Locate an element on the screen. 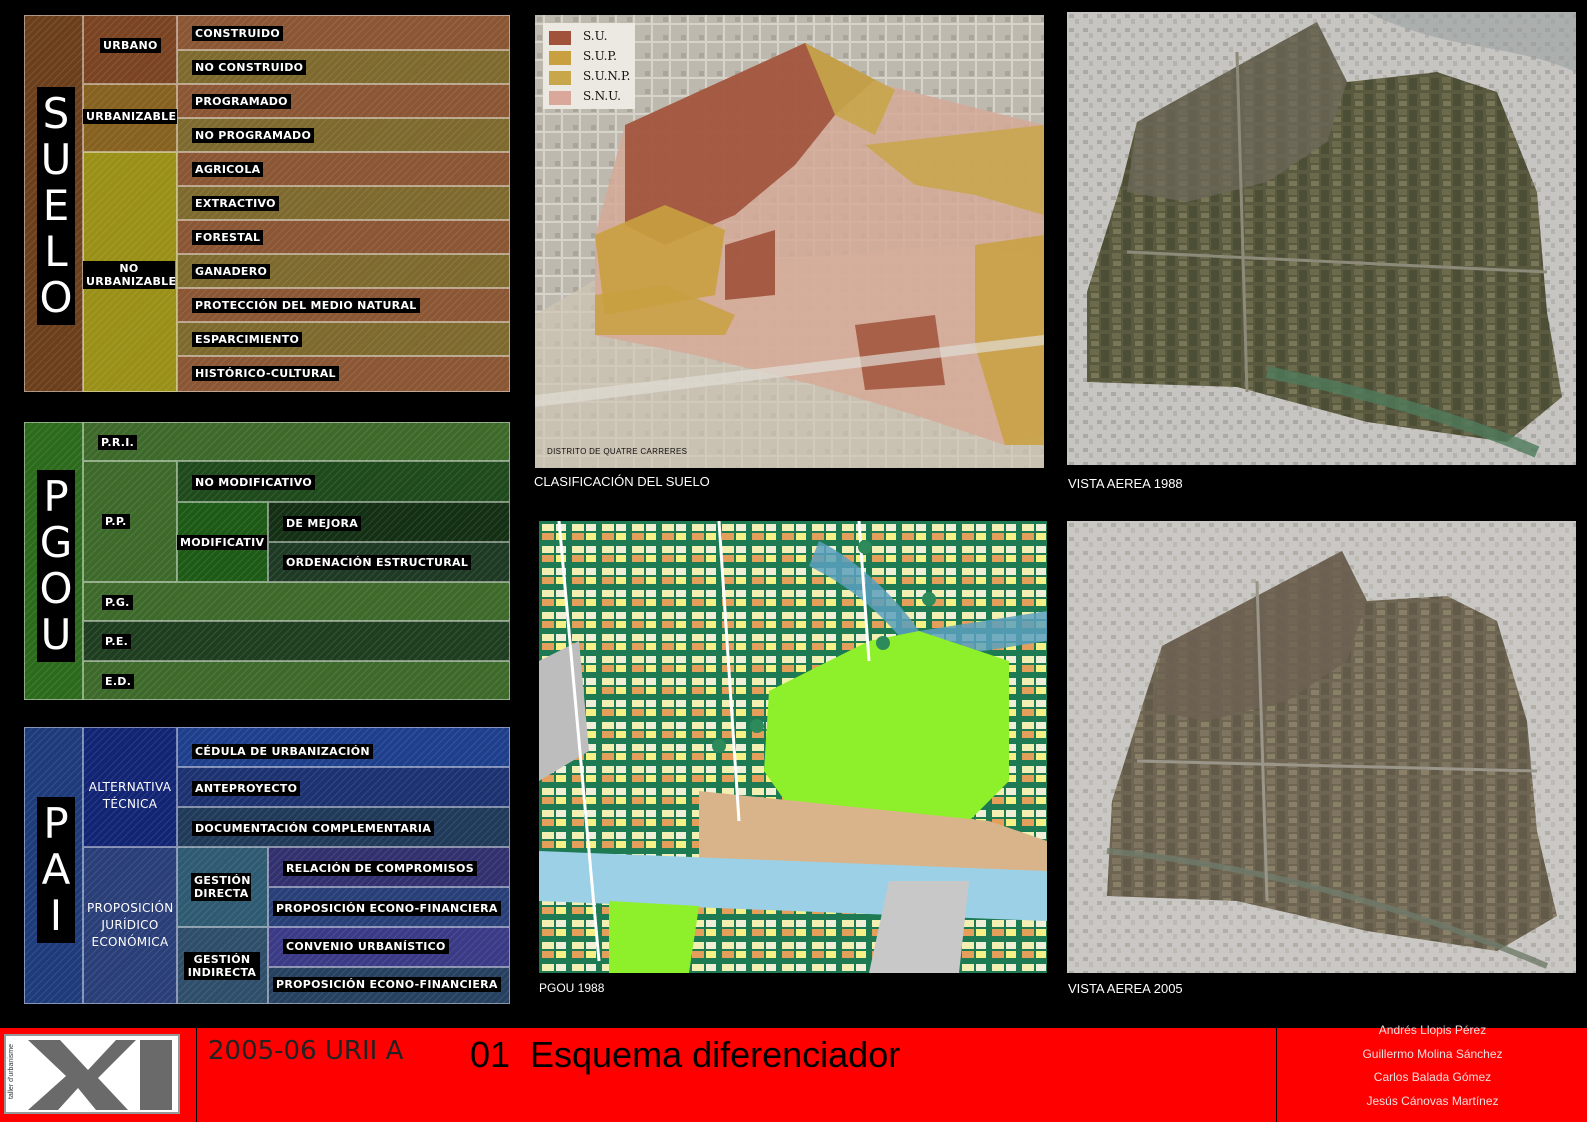  vista-2005-photo is located at coordinates (1321, 747).